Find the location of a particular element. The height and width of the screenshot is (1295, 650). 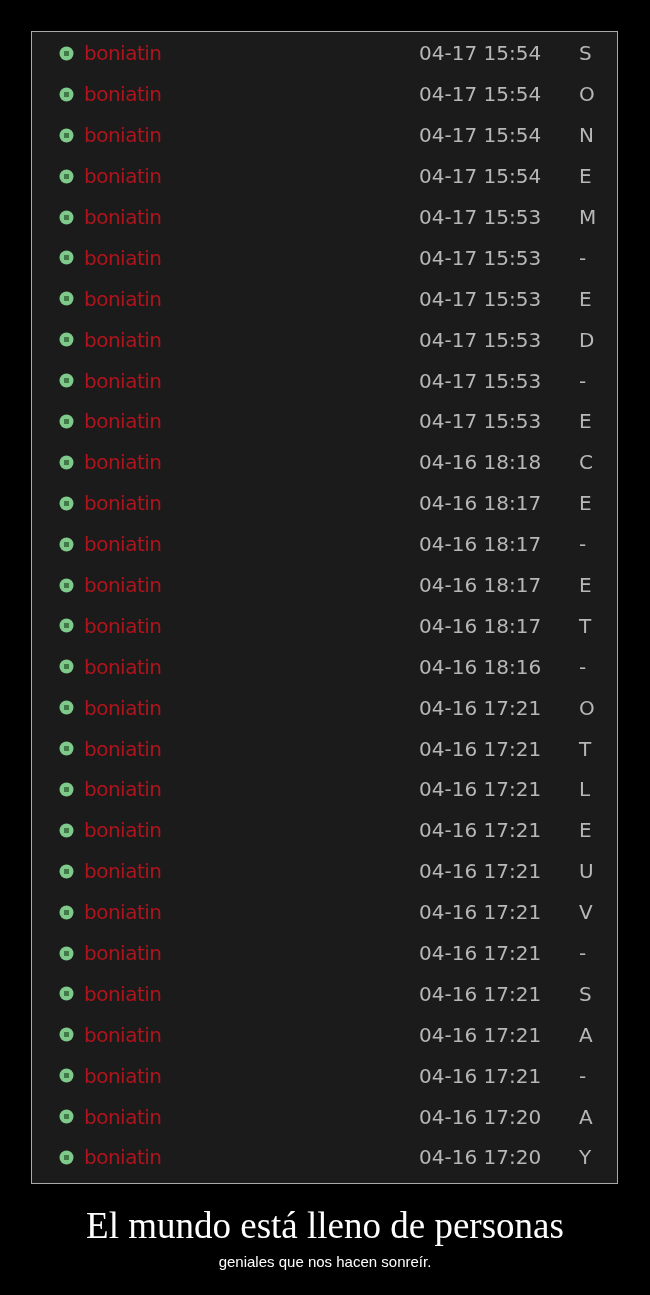

message-text: Y is located at coordinates (586, 1157).